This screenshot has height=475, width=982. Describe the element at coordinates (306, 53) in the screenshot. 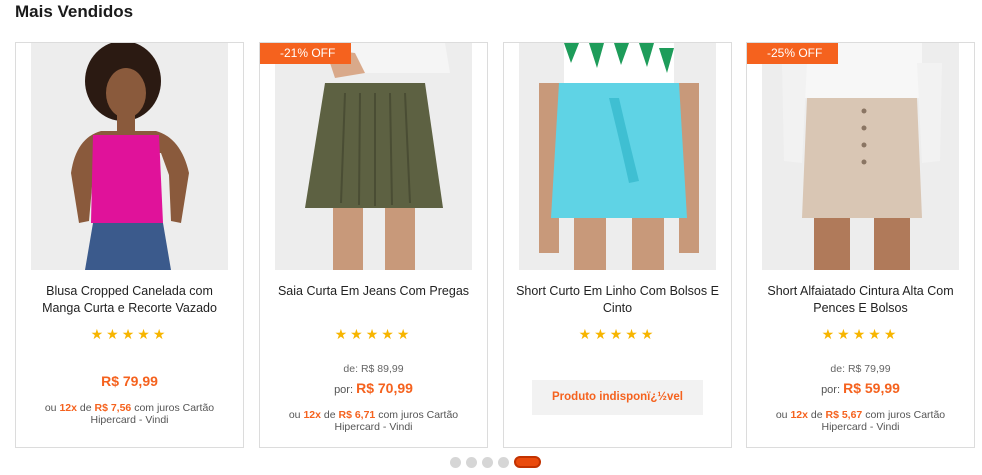

I see `discount-badge: -21% OFF` at that location.